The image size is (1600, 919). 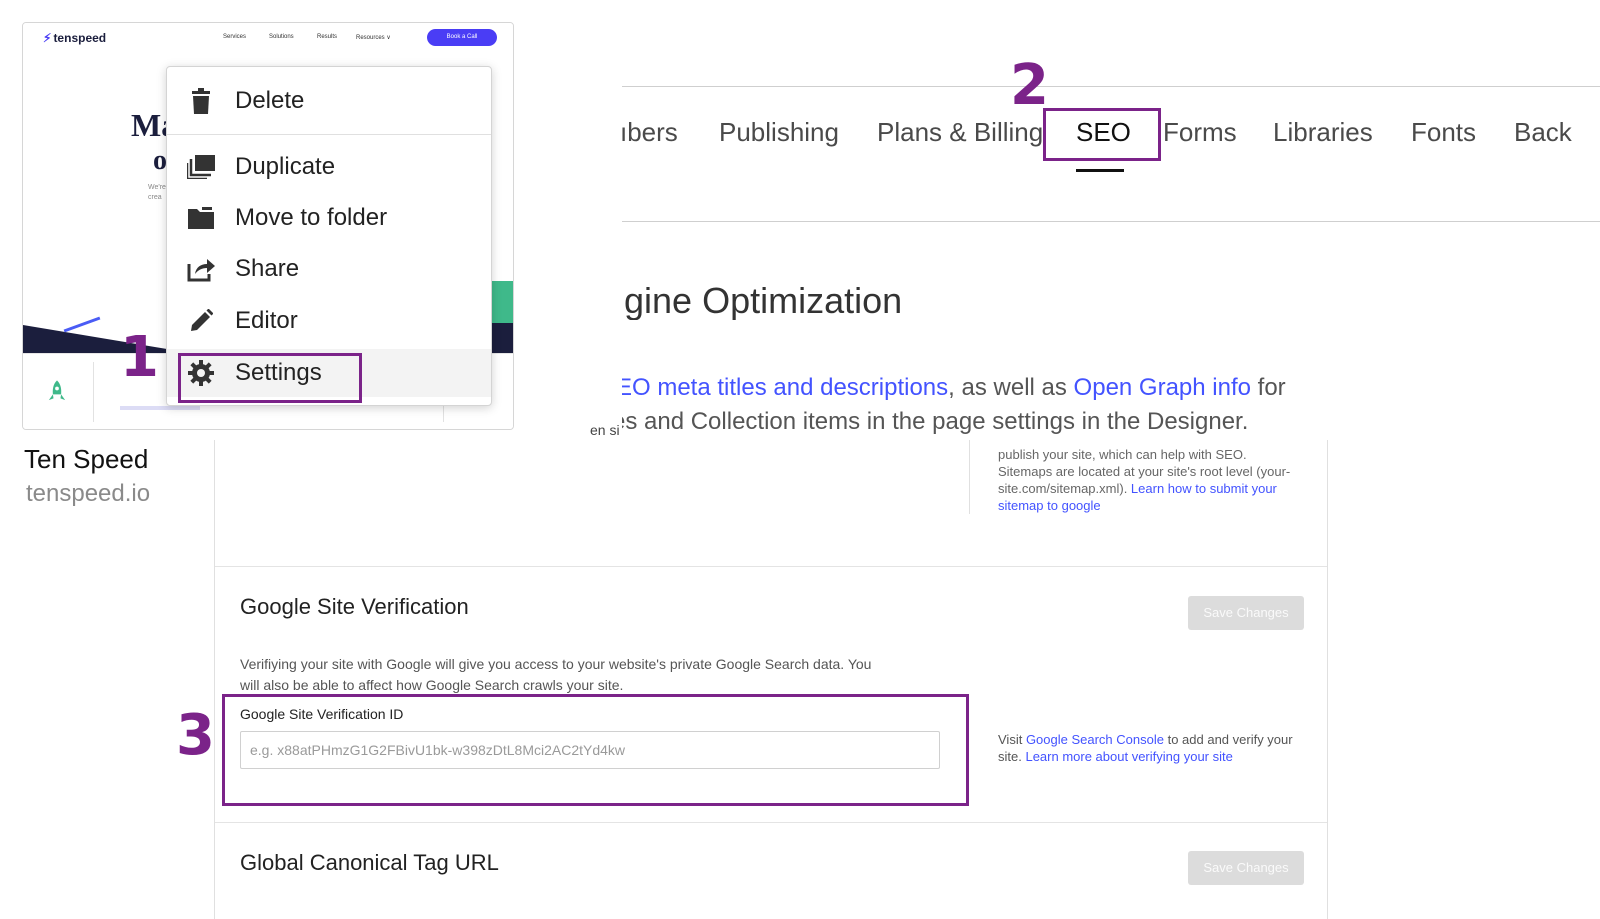 I want to click on tab-members: ıbers, so click(x=650, y=132).